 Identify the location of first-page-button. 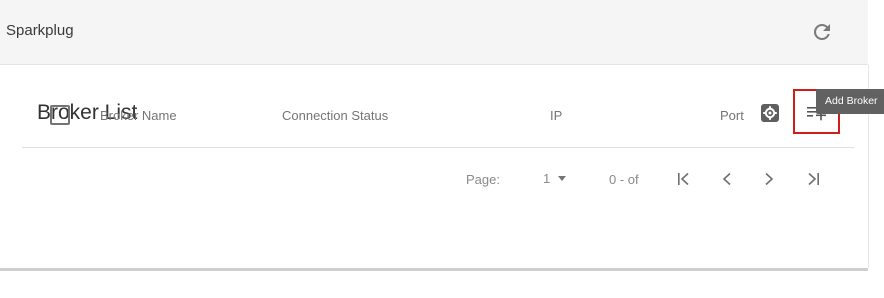
(684, 179).